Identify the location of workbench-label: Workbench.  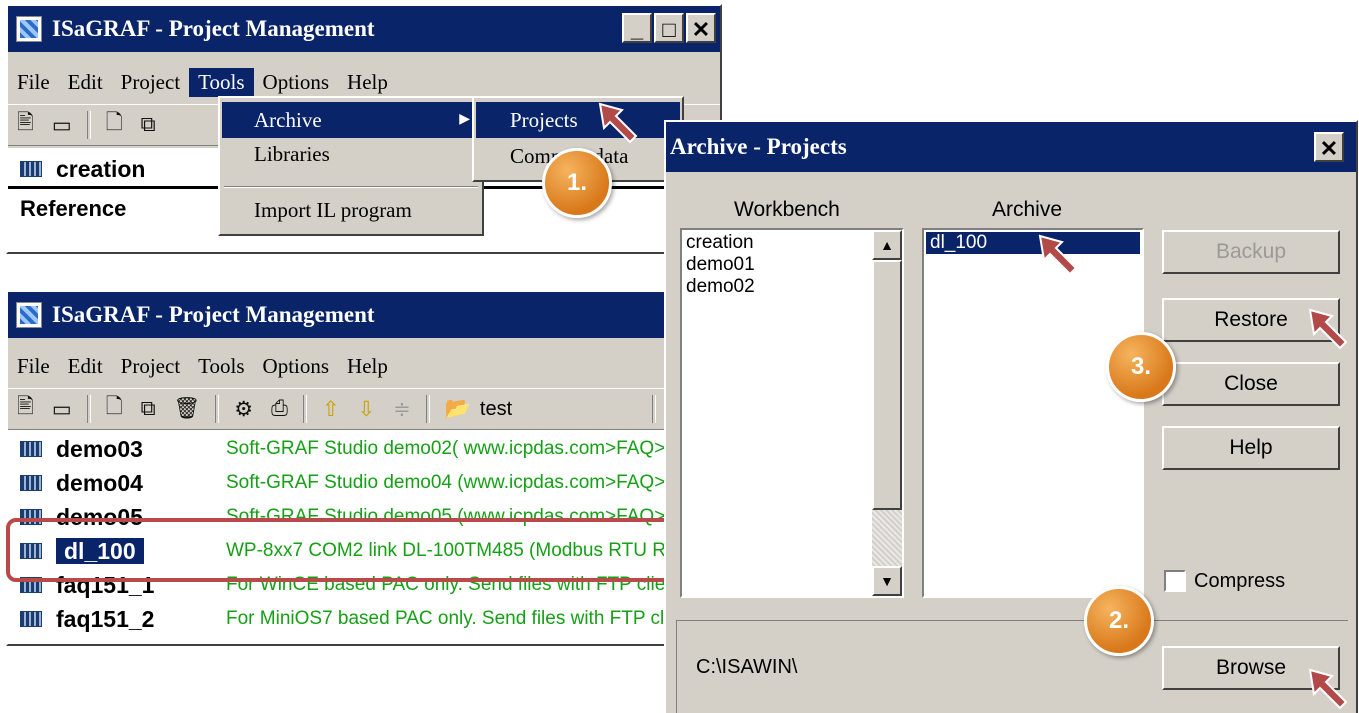
(787, 209).